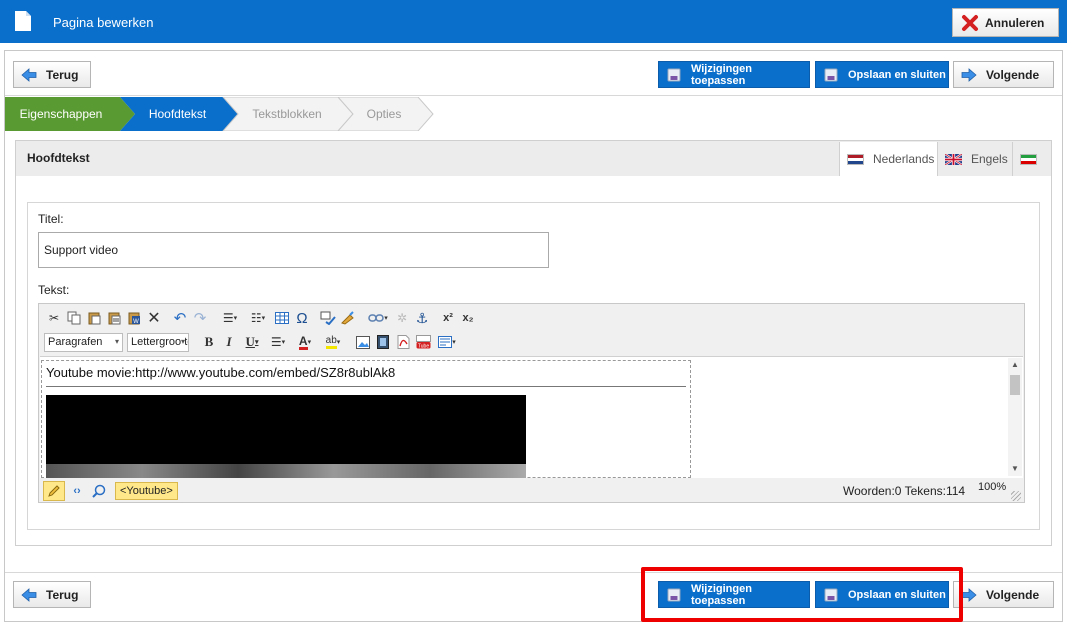  I want to click on nl-flag-icon, so click(855, 159).